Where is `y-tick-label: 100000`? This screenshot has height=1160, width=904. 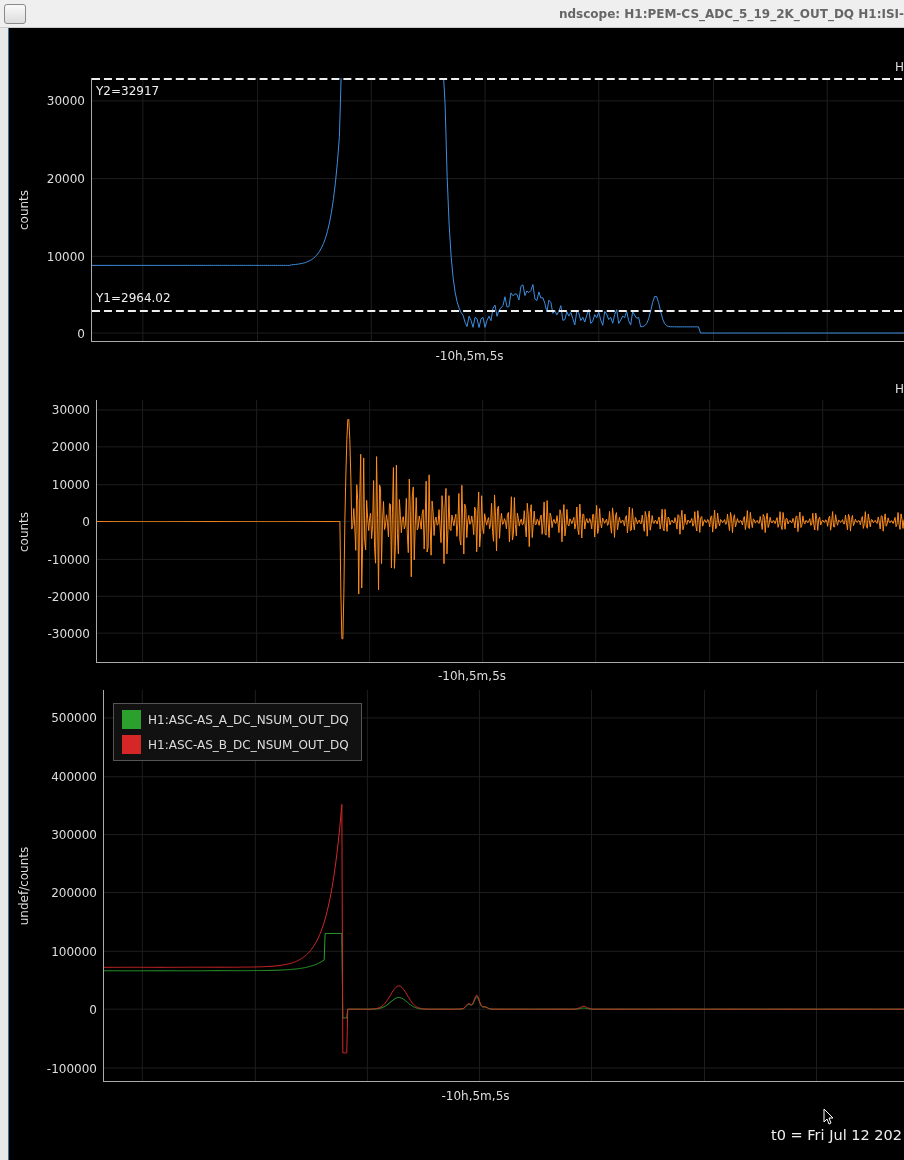 y-tick-label: 100000 is located at coordinates (74, 952).